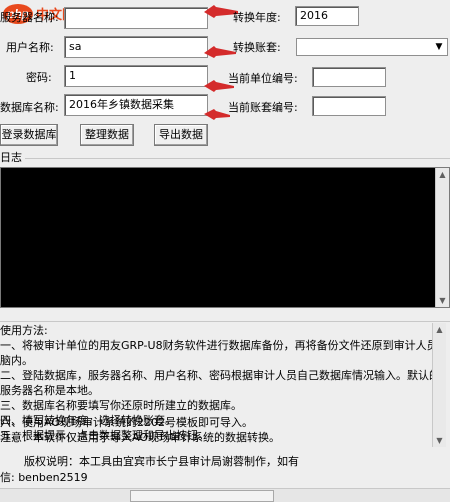  Describe the element at coordinates (349, 106) in the screenshot. I see `current-account-no-input` at that location.